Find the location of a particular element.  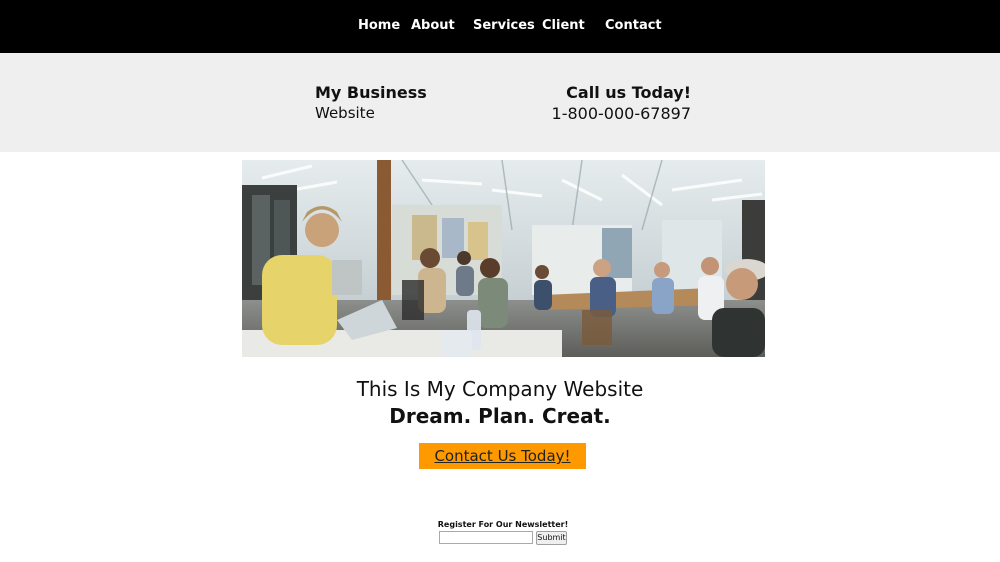

page-headline: This Is My Company Website is located at coordinates (500, 389).